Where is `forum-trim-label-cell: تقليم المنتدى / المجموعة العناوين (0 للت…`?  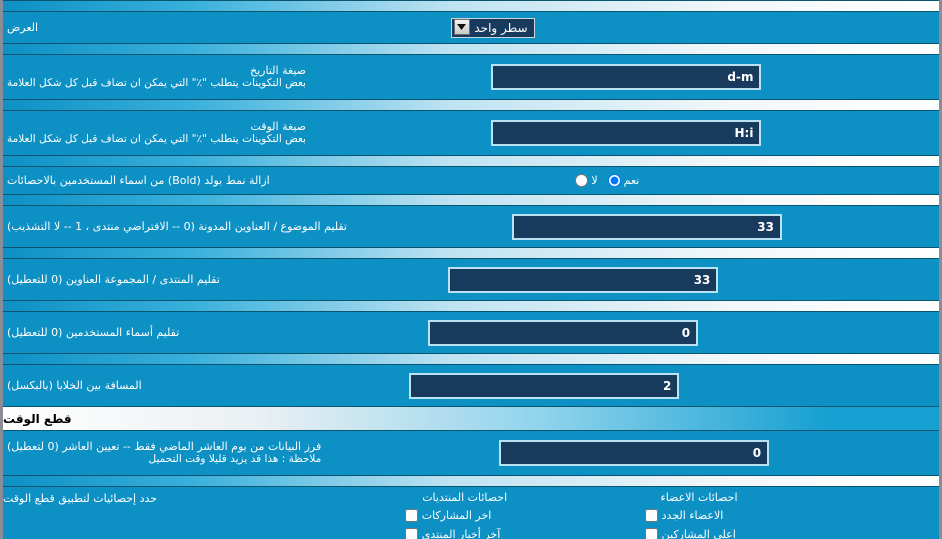 forum-trim-label-cell: تقليم المنتدى / المجموعة العناوين (0 للت… is located at coordinates (115, 280).